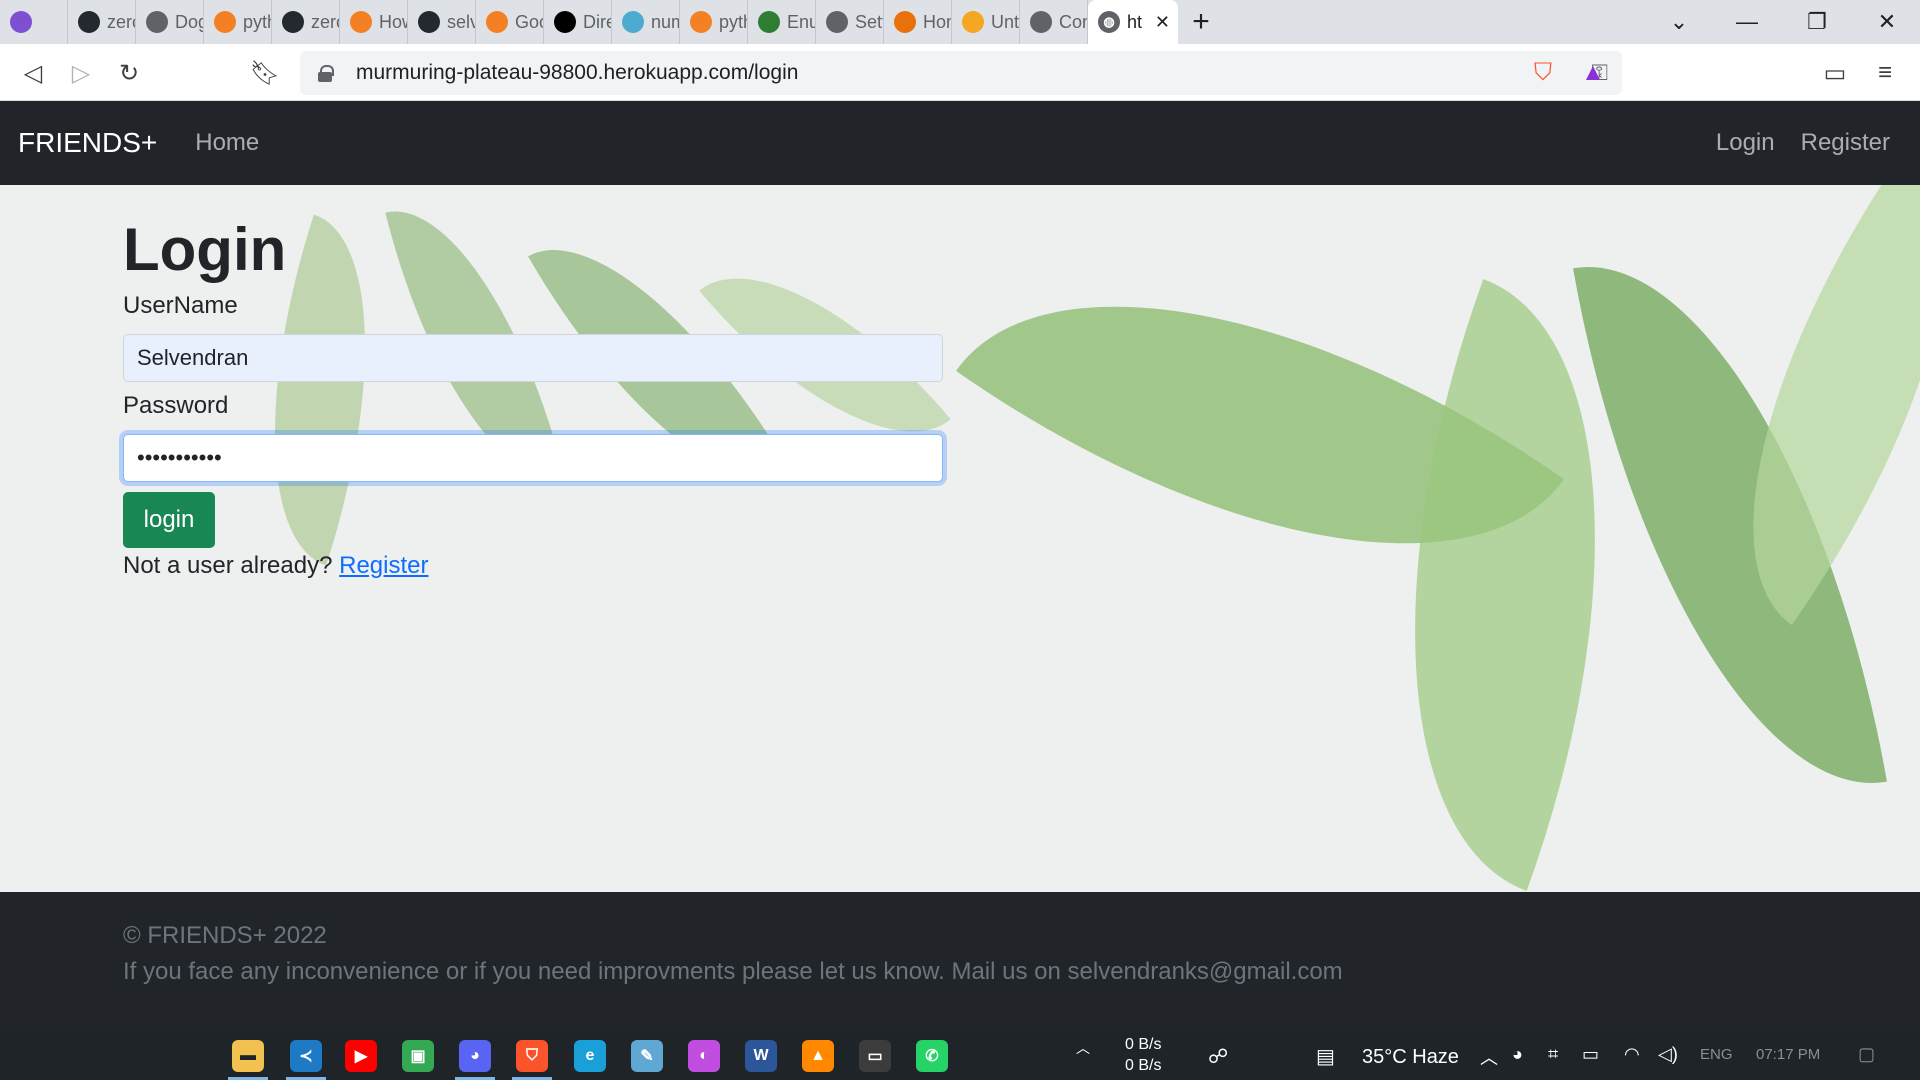  Describe the element at coordinates (960, 143) in the screenshot. I see `site-navbar: FRIENDS+ Home Login Register` at that location.